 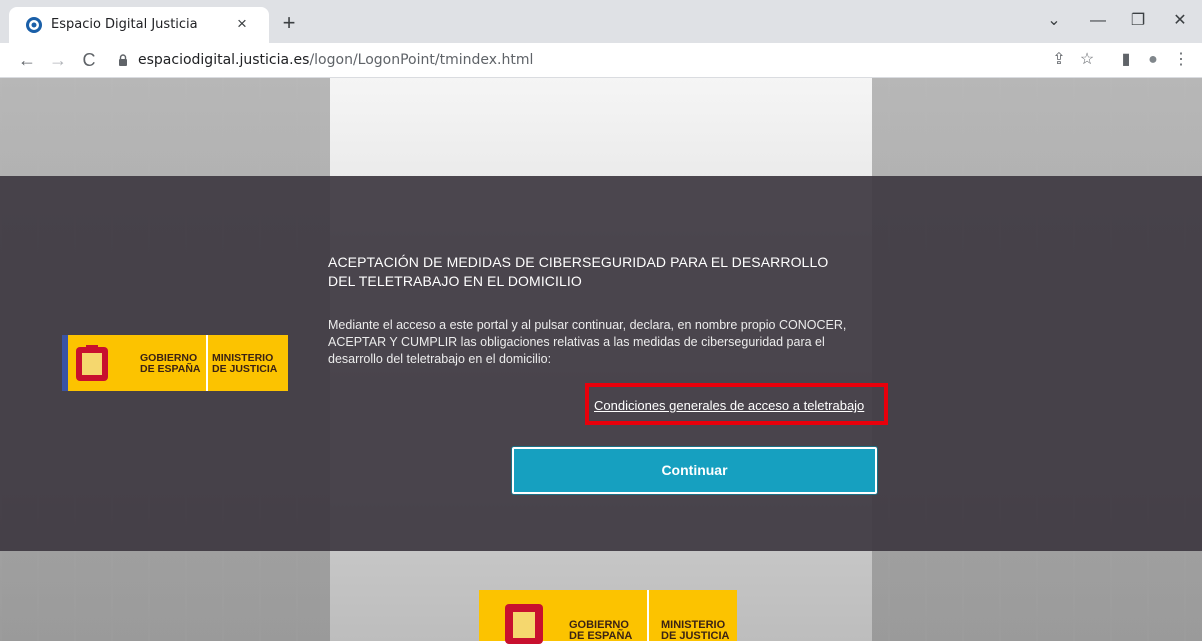 I want to click on close-window-icon: ✕, so click(x=1180, y=21).